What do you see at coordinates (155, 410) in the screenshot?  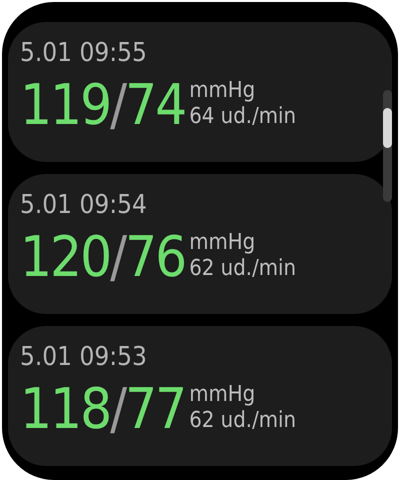 I see `diastolic-value: 77` at bounding box center [155, 410].